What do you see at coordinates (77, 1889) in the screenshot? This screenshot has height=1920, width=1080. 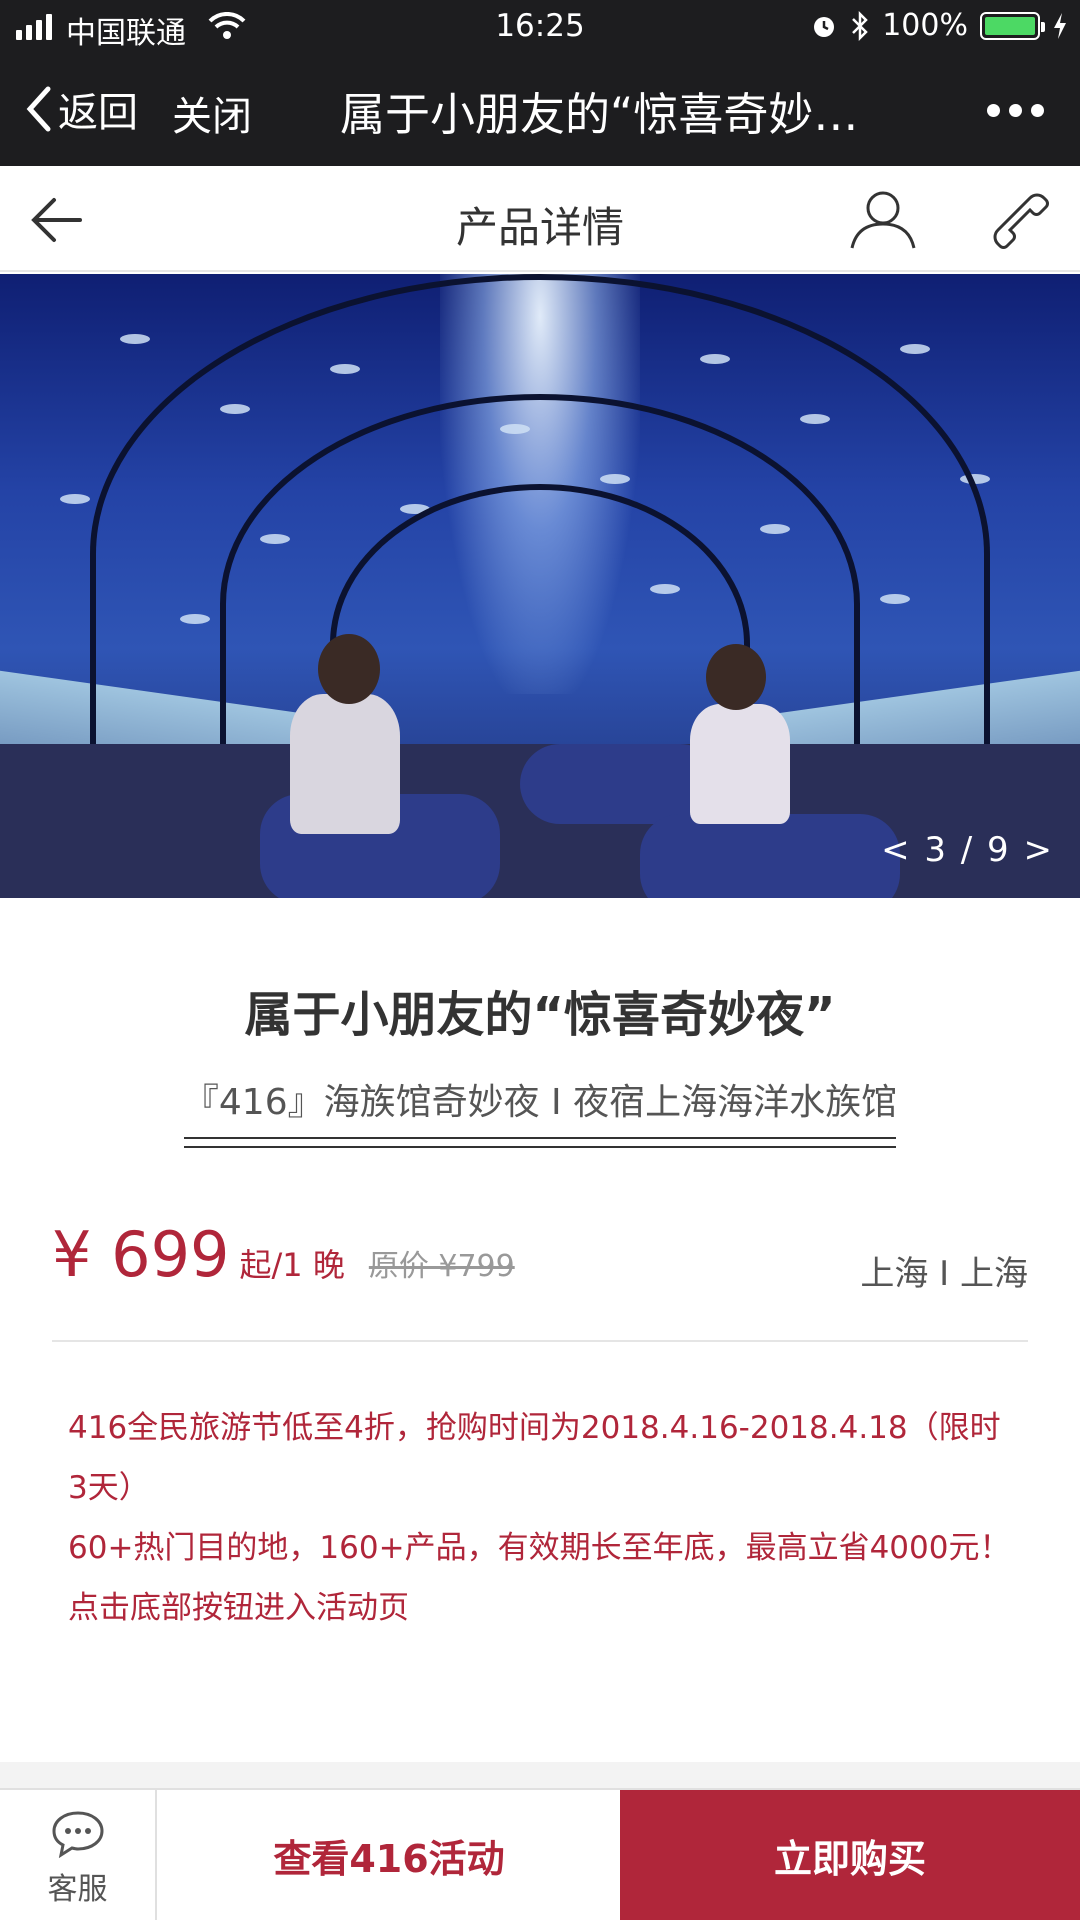 I see `customer-service-label: 客服` at bounding box center [77, 1889].